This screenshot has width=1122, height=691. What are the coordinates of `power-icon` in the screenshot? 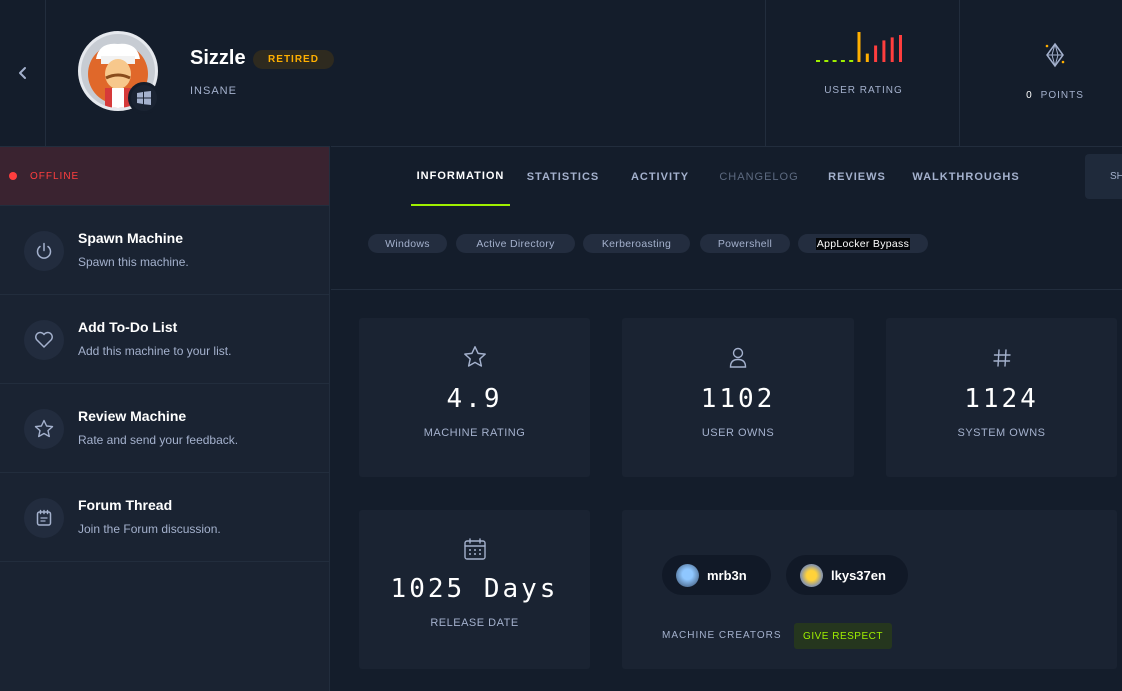 It's located at (44, 251).